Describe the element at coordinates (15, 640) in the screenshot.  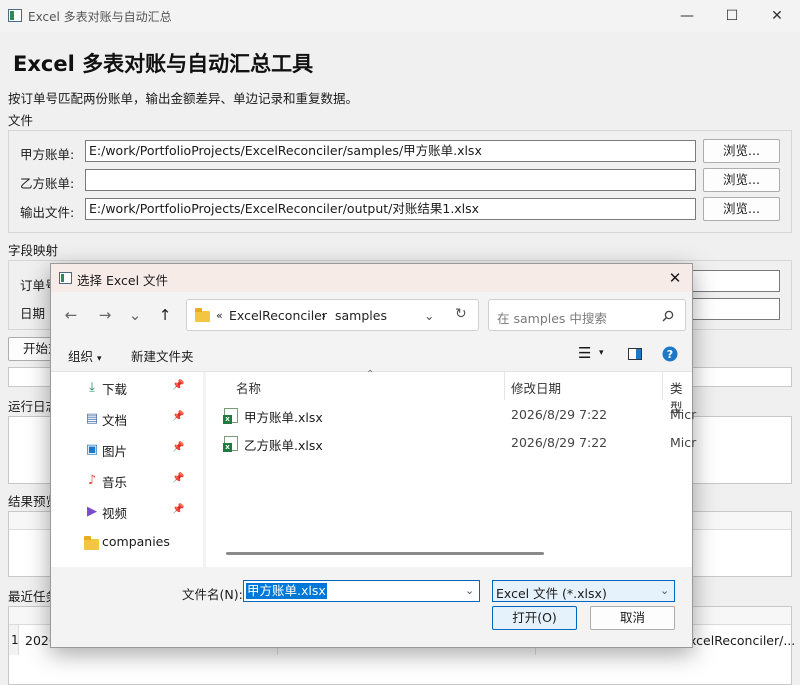
I see `recent-row-index: 1` at that location.